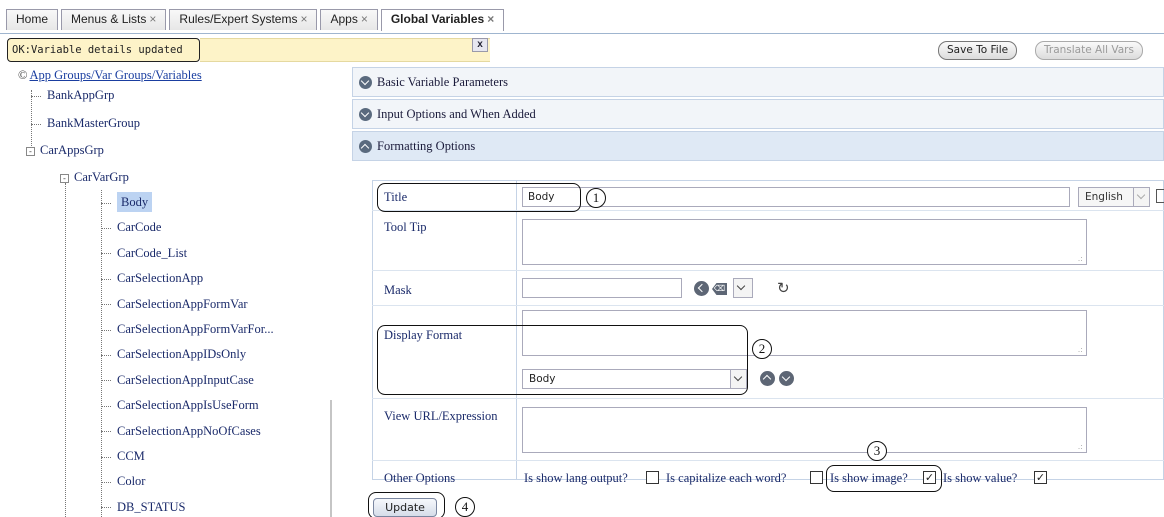 The width and height of the screenshot is (1164, 517). Describe the element at coordinates (177, 383) in the screenshot. I see `tree-variable: CarSelectionAppInputCase` at that location.